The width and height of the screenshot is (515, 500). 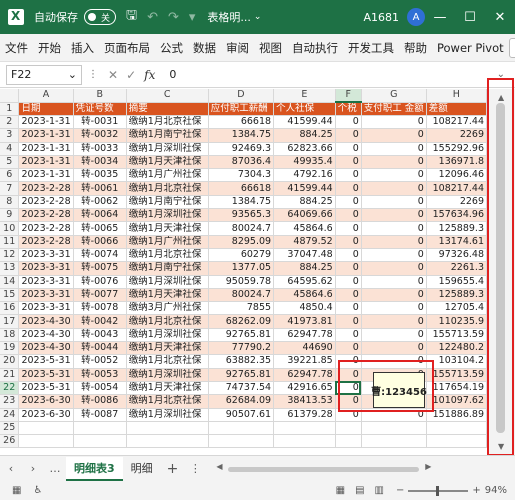 What do you see at coordinates (100, 348) in the screenshot?
I see `table-cell: 转-0044` at bounding box center [100, 348].